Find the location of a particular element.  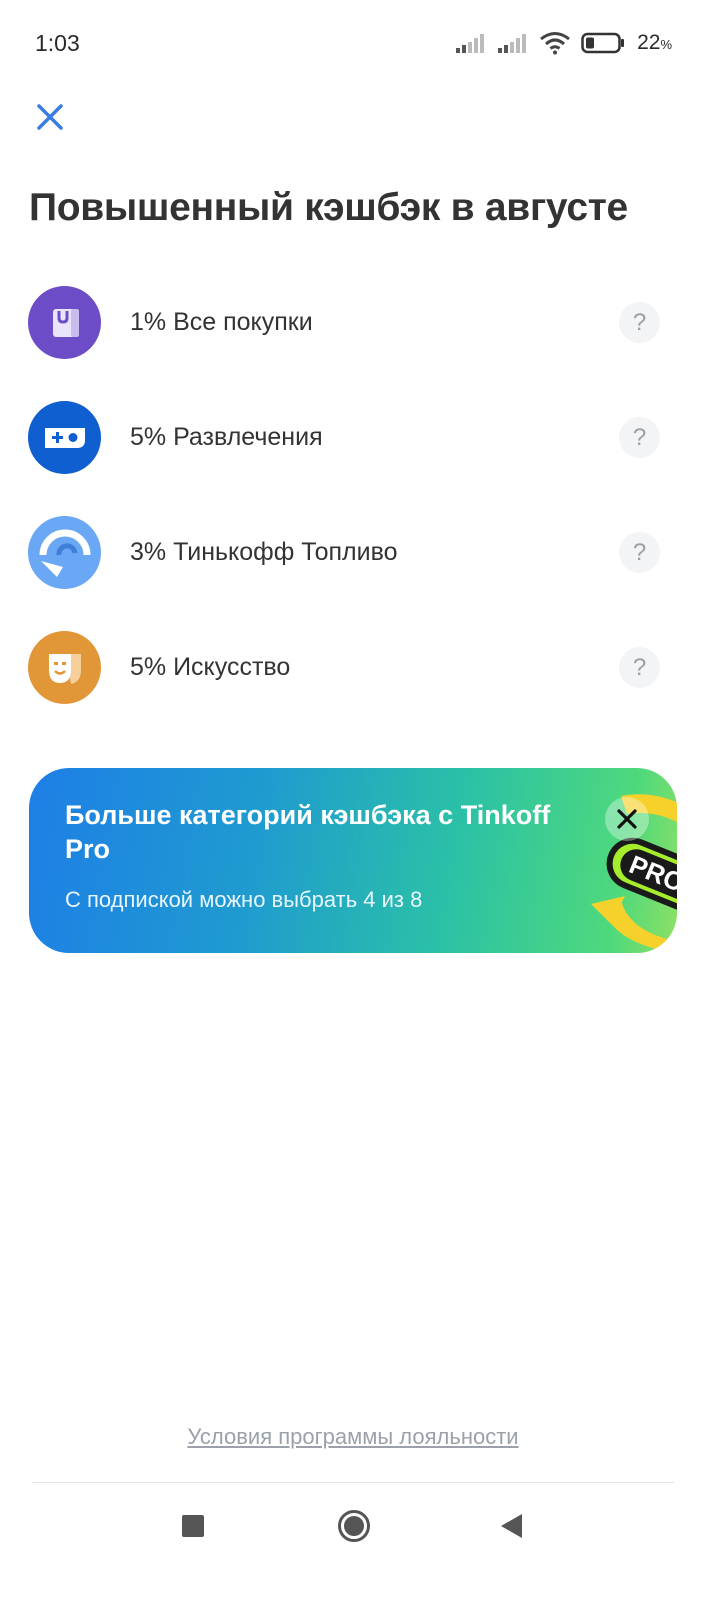

category-item: 5% Искусство ? is located at coordinates (360, 687).